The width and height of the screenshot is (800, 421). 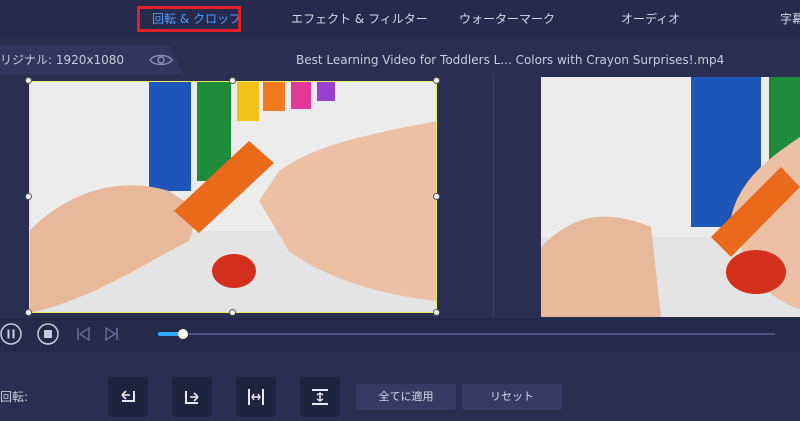 I want to click on flip-horizontal-button, so click(x=256, y=397).